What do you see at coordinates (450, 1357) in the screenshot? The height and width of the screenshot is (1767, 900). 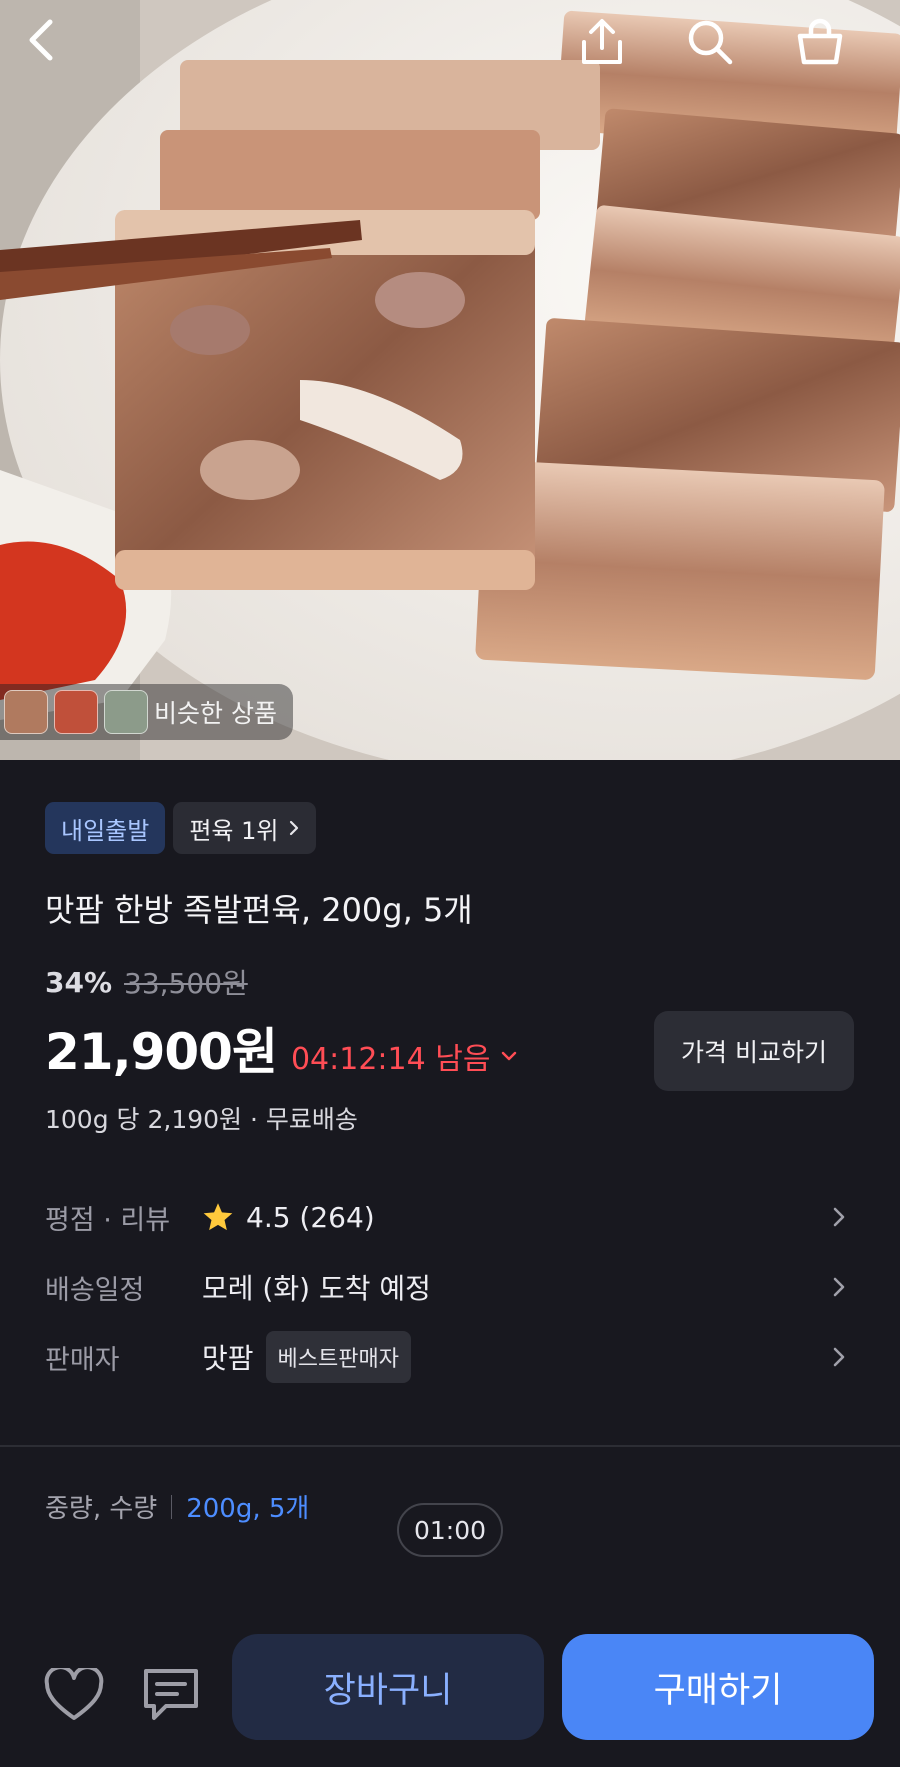 I see `seller-row: 판매자 맛팜 베스트판매자` at bounding box center [450, 1357].